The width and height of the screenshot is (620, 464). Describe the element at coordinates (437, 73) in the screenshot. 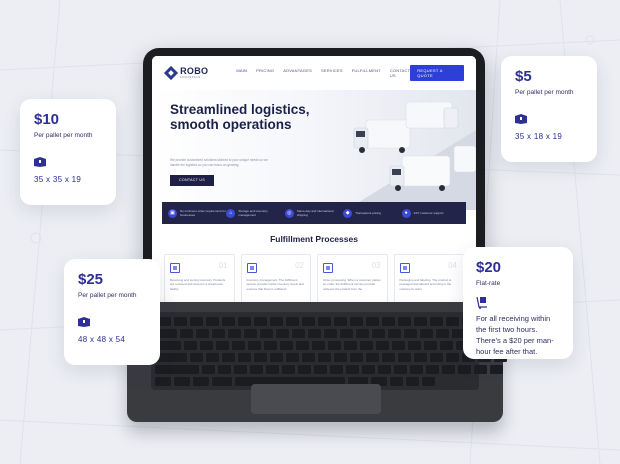

I see `request-quote-button: REQUEST A QUOTE` at that location.